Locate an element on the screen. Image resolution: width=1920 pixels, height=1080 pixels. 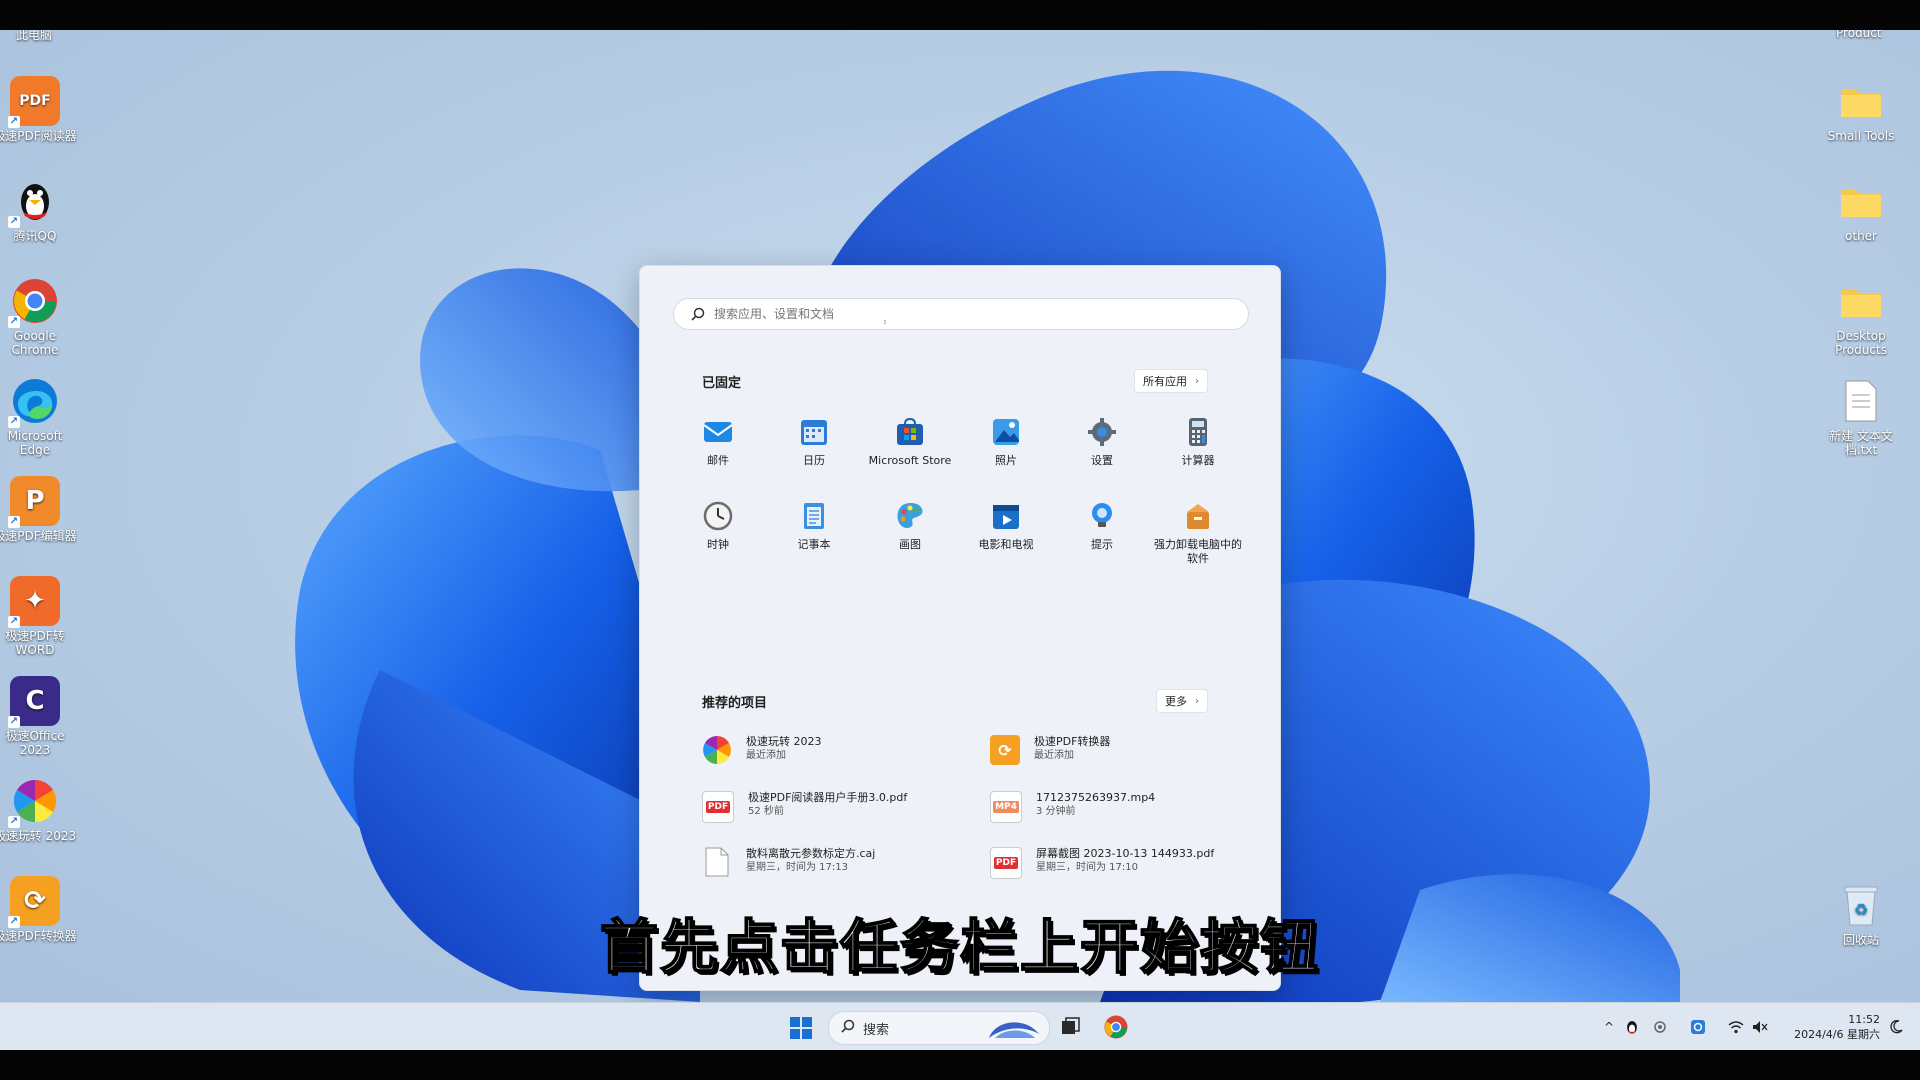
recommended-item: 散料离散元参数标定方.caj 星期三，时间为 17:13 is located at coordinates (827, 862).